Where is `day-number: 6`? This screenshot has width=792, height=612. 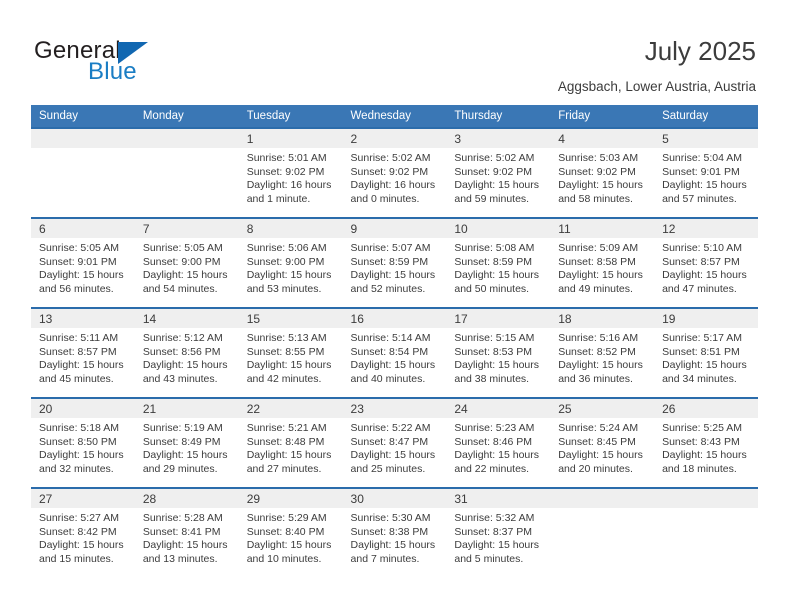
day-number: 6 is located at coordinates (83, 228).